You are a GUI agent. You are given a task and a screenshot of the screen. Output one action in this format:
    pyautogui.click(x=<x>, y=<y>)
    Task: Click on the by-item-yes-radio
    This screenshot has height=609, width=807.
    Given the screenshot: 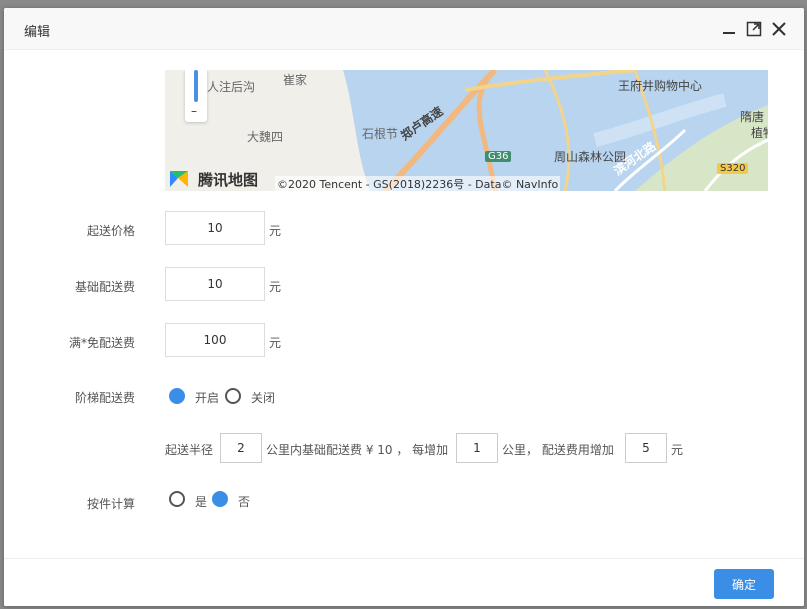 What is the action you would take?
    pyautogui.click(x=177, y=499)
    